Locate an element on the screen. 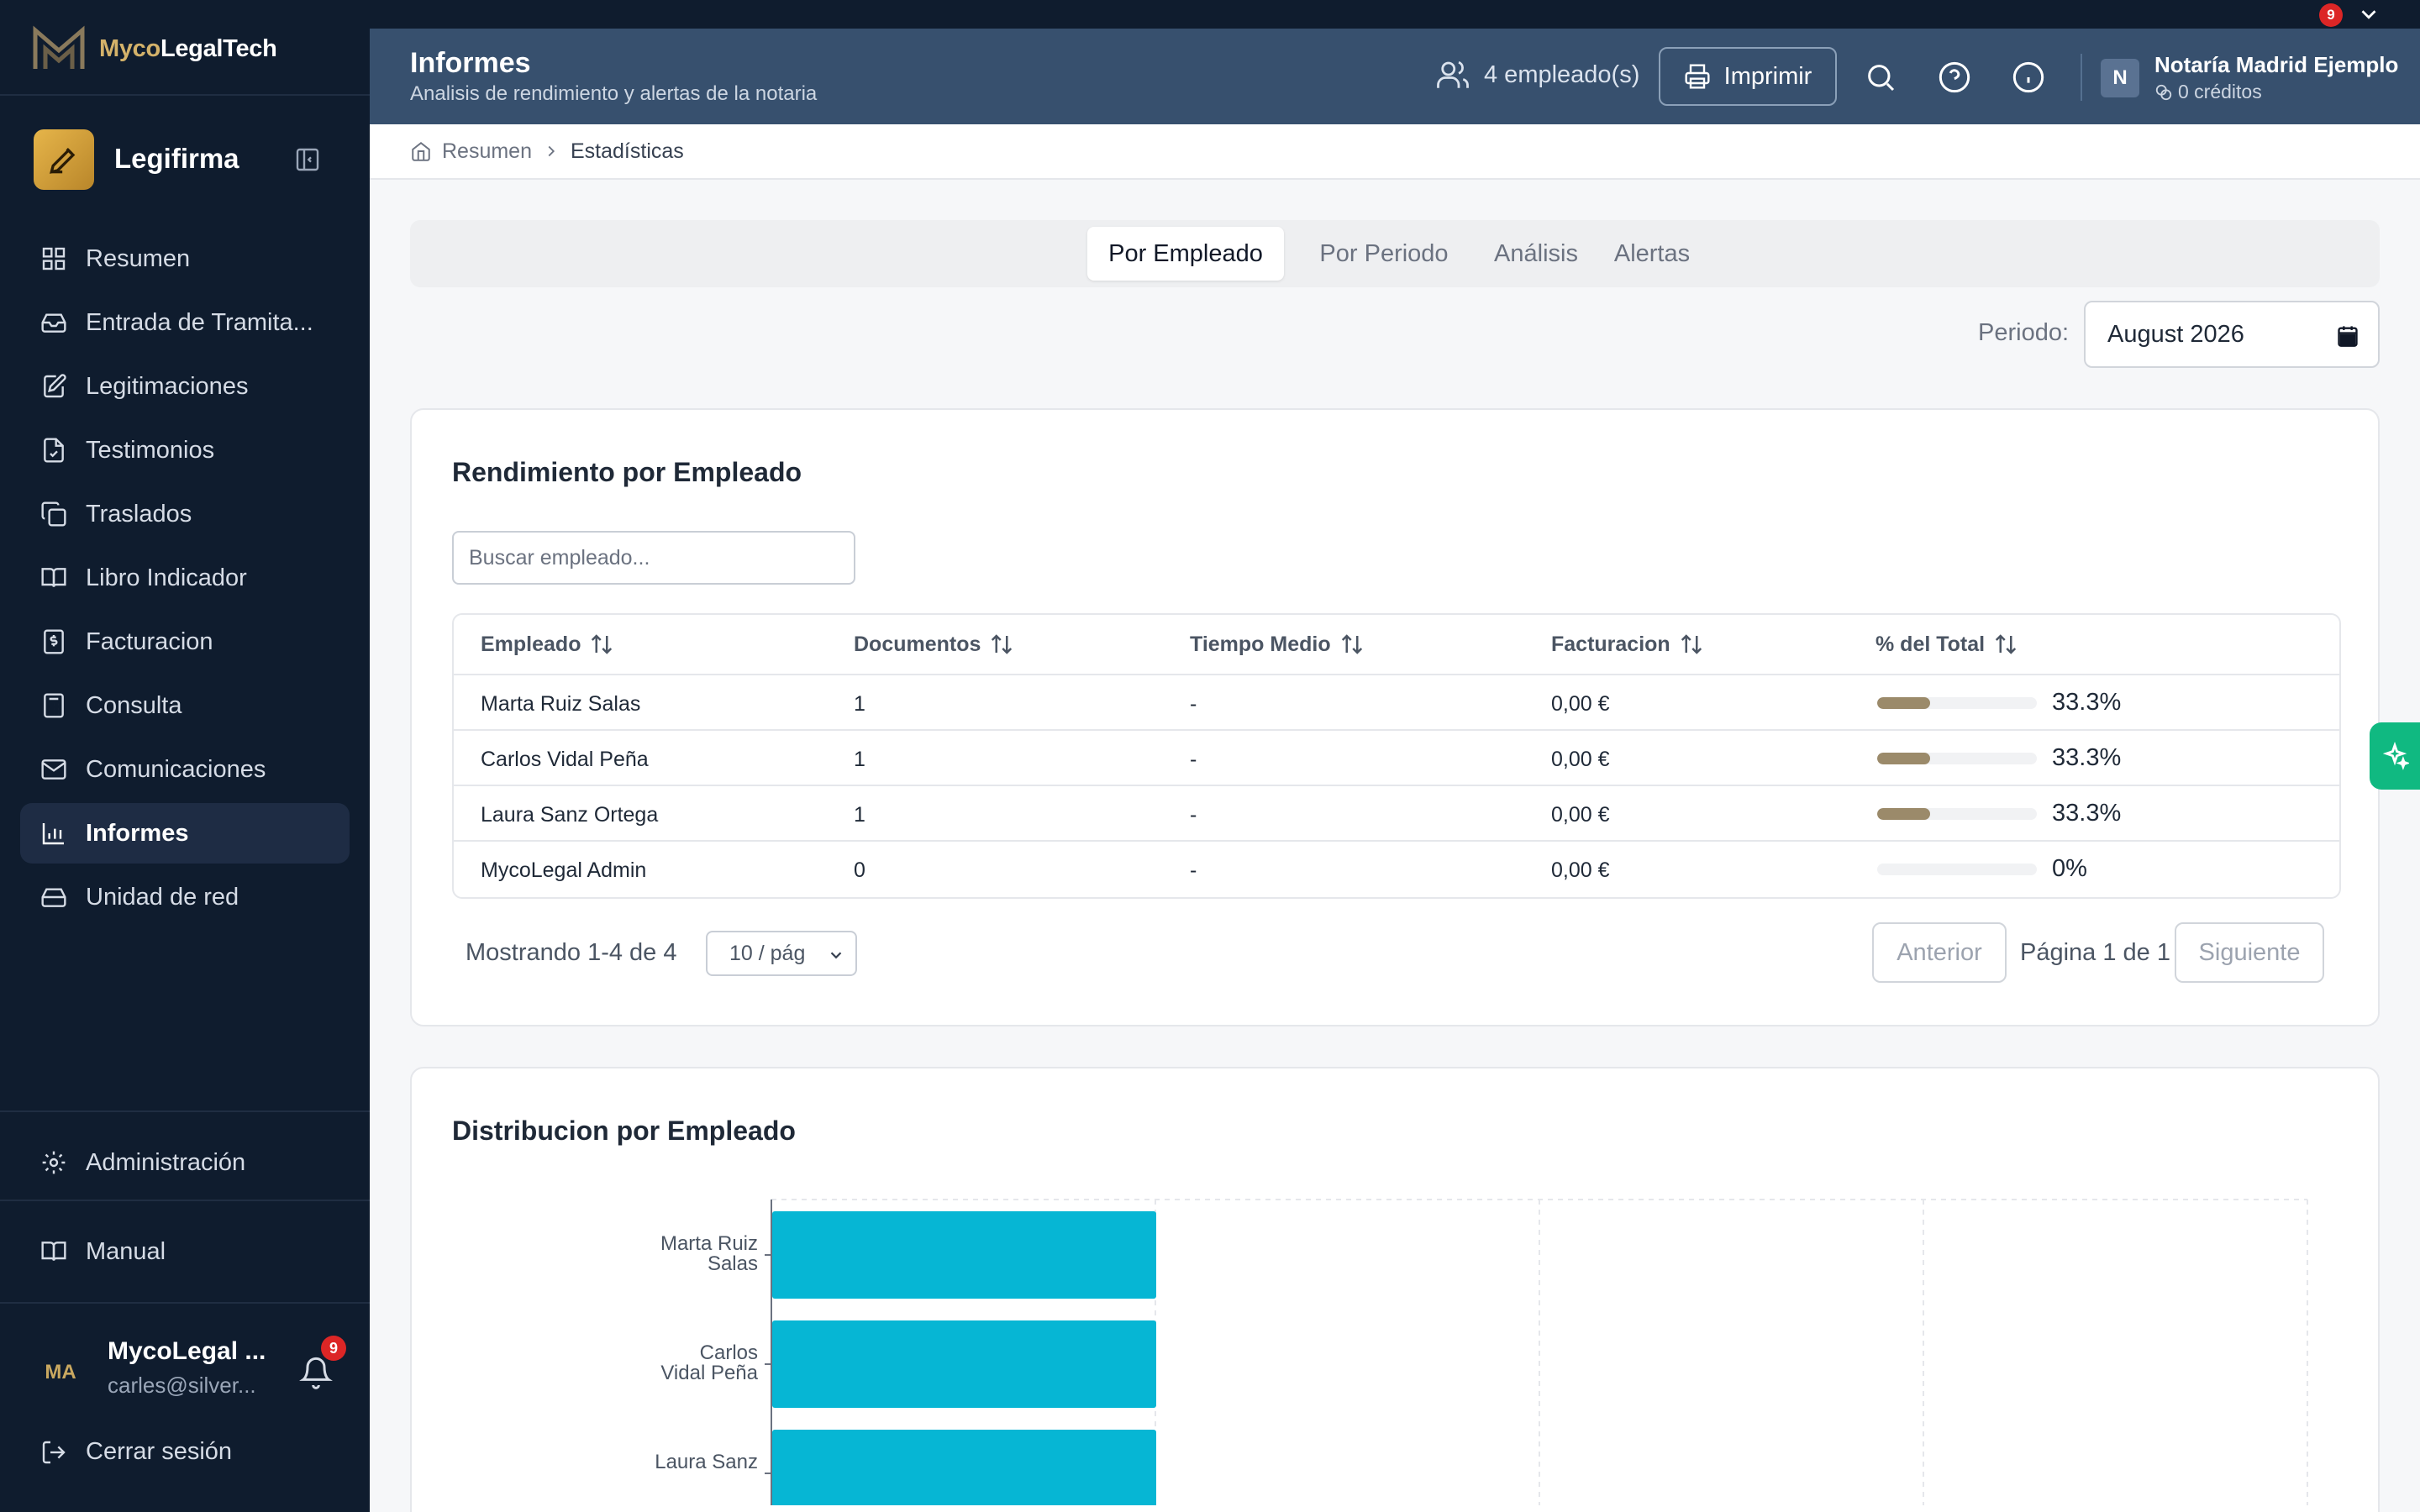 The height and width of the screenshot is (1512, 2420). logout-button: Cerrar sesión is located at coordinates (136, 1452).